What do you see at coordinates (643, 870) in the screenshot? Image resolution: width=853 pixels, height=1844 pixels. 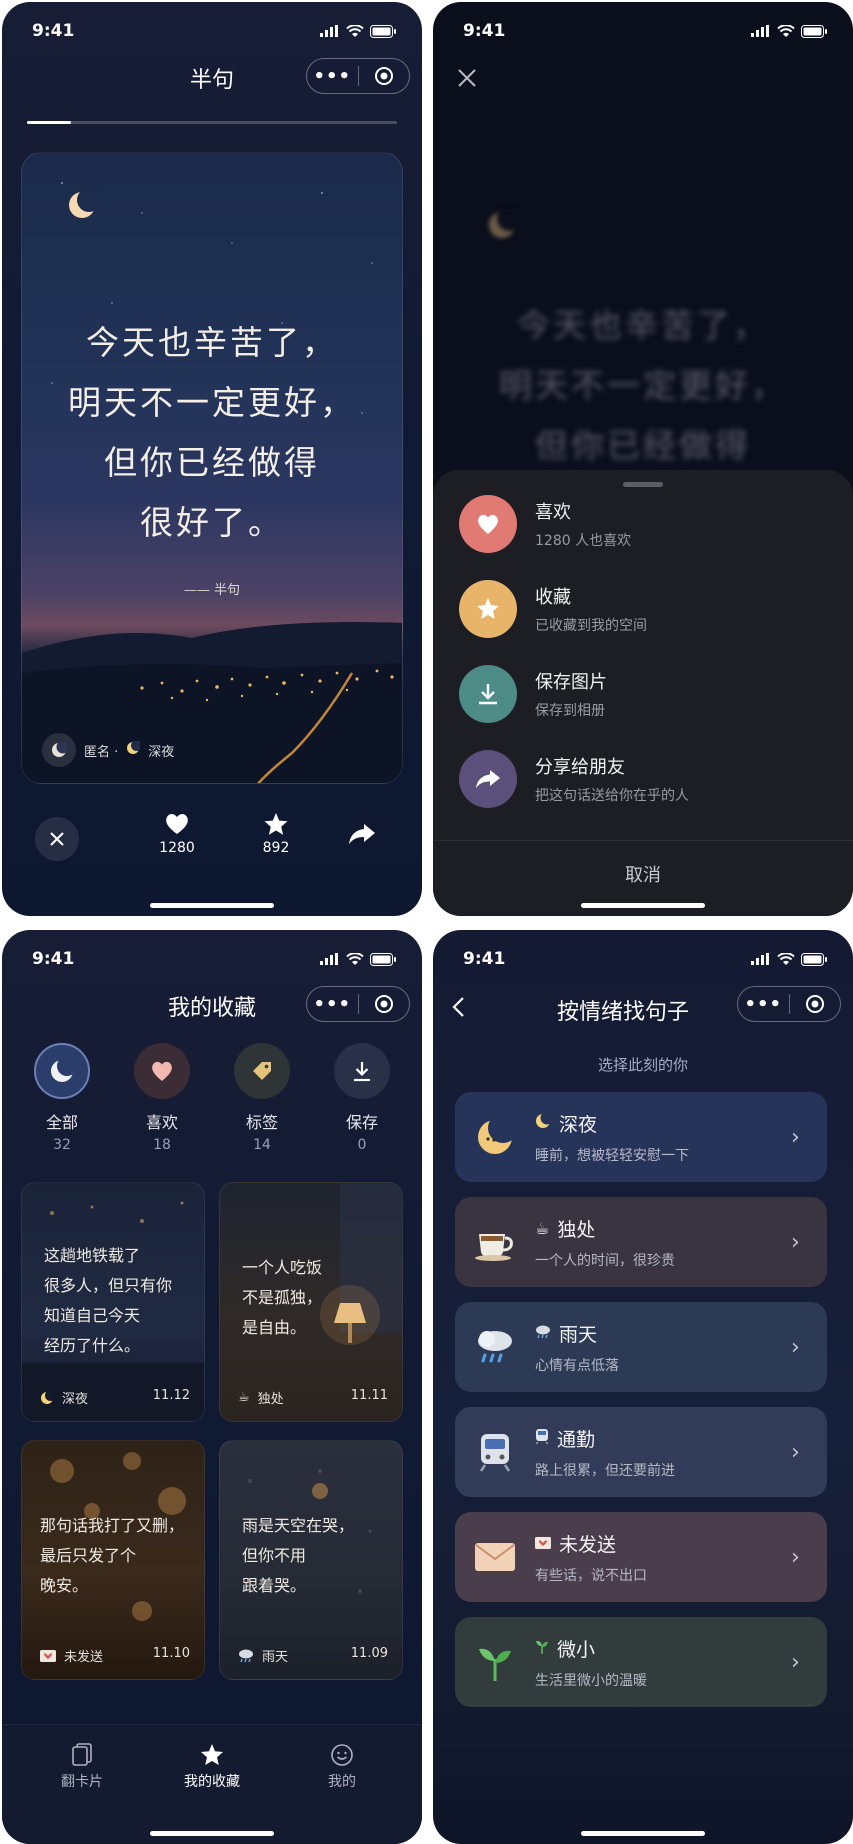 I see `cancel-button: 取消` at bounding box center [643, 870].